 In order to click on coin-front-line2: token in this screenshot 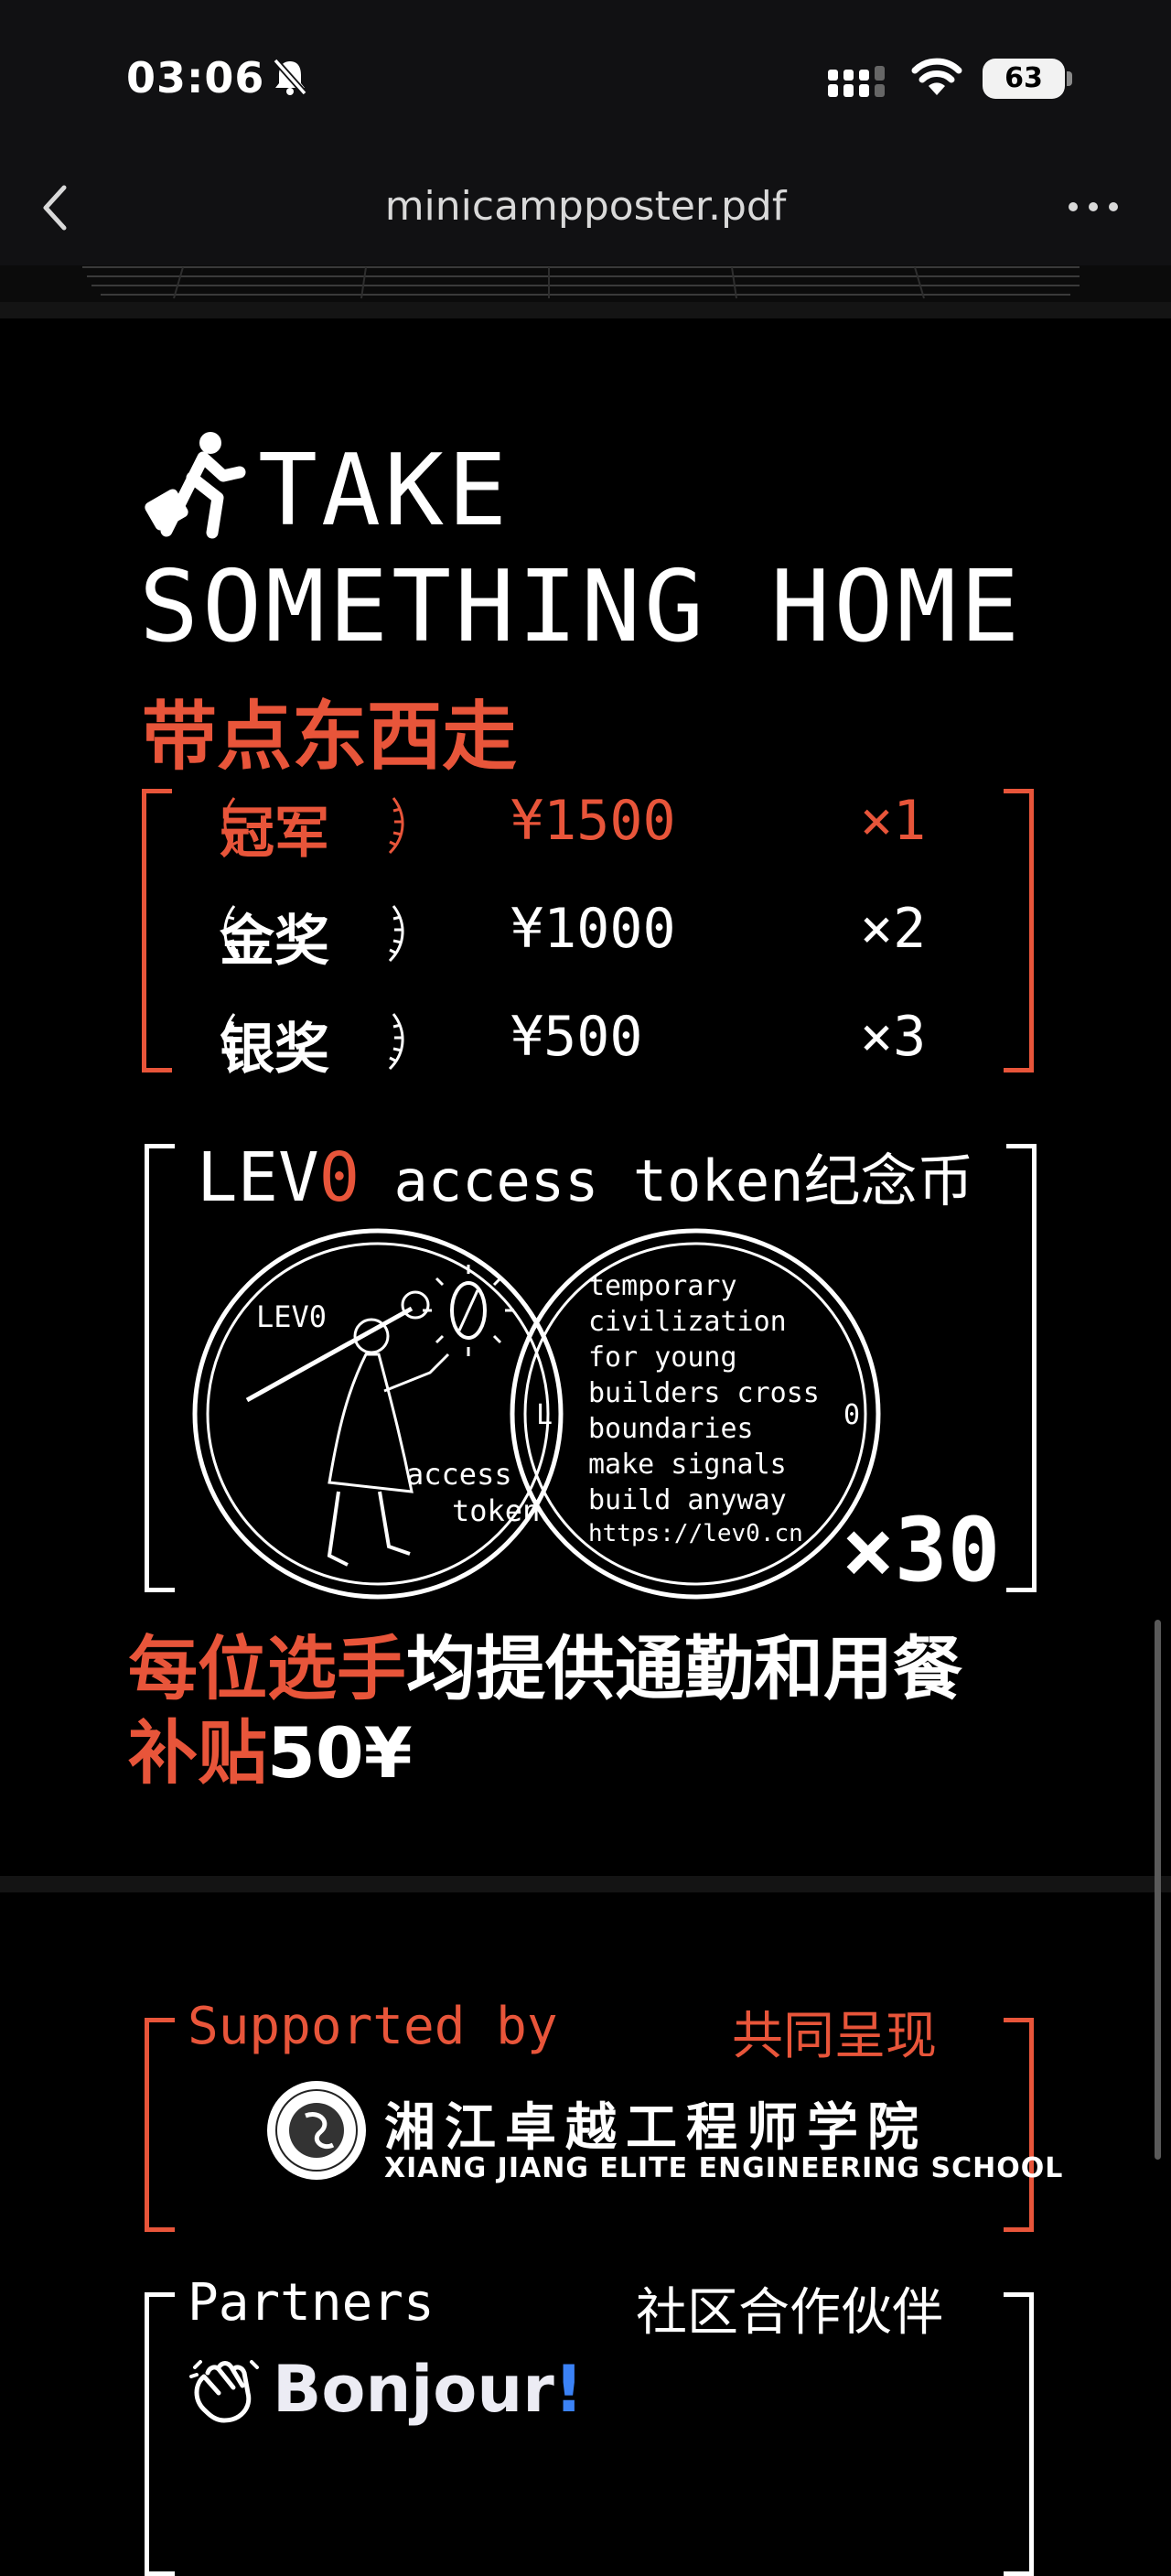, I will do `click(496, 1510)`.